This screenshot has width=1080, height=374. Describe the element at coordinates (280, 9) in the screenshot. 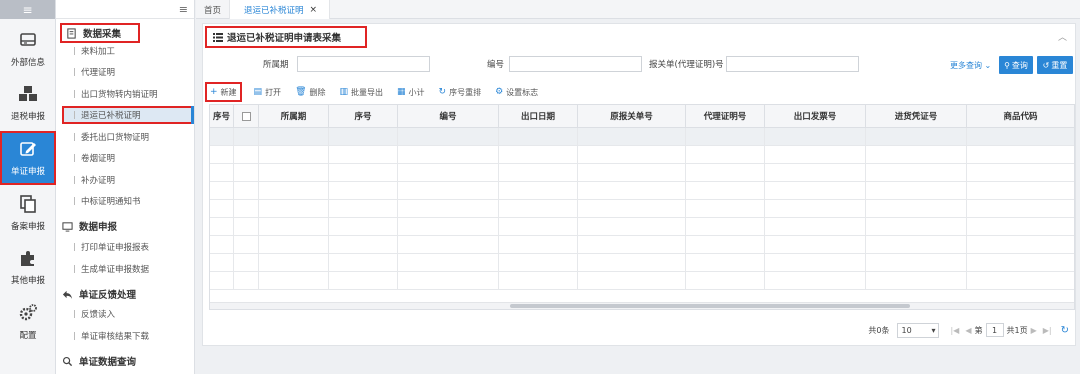

I see `tab-returned-tax-certificate: 退运已补税证明 ×` at that location.